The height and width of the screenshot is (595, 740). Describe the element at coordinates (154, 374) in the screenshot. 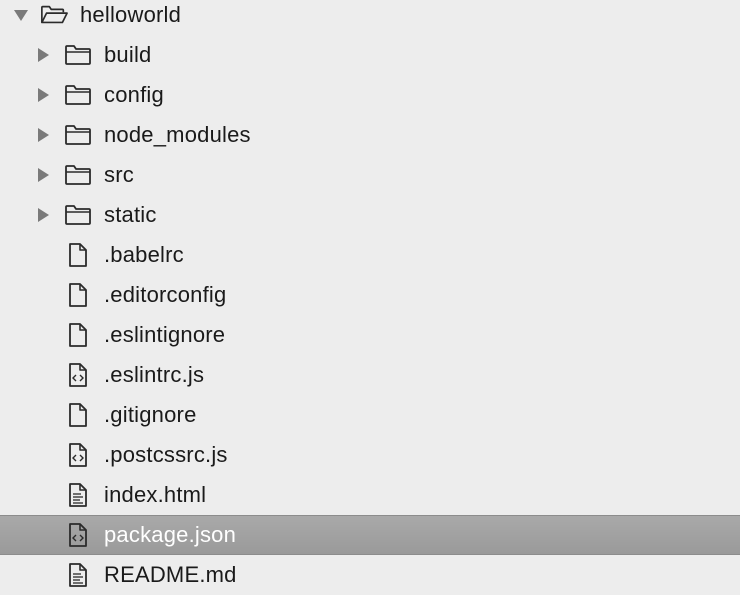

I see `tree-item-label: .eslintrc.js` at that location.